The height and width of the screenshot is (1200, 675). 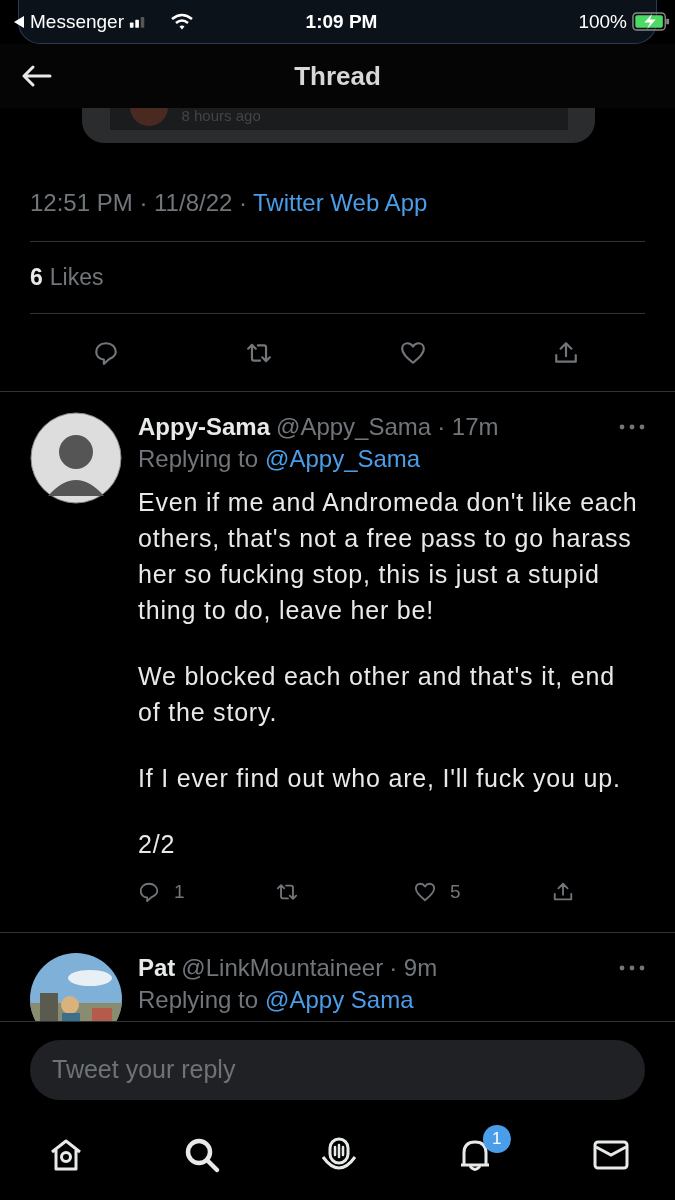 What do you see at coordinates (651, 21) in the screenshot?
I see `battery-charging-icon` at bounding box center [651, 21].